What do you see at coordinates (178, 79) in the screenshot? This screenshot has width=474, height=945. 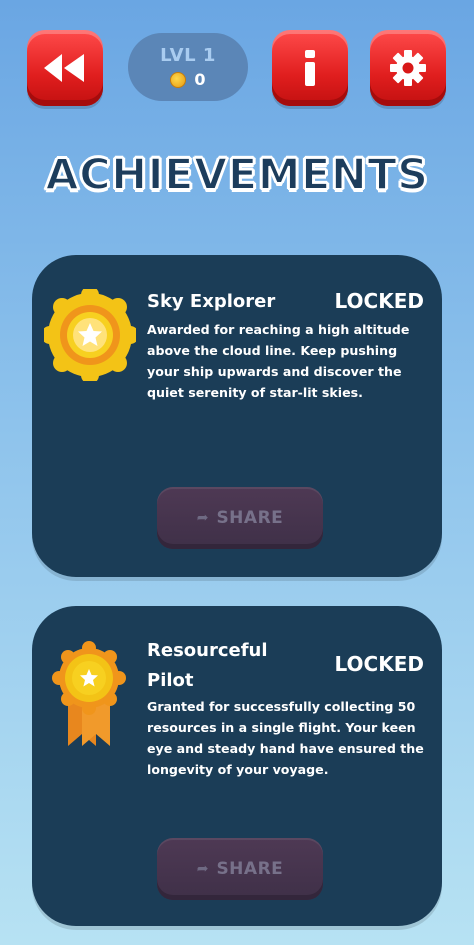 I see `coin-icon` at bounding box center [178, 79].